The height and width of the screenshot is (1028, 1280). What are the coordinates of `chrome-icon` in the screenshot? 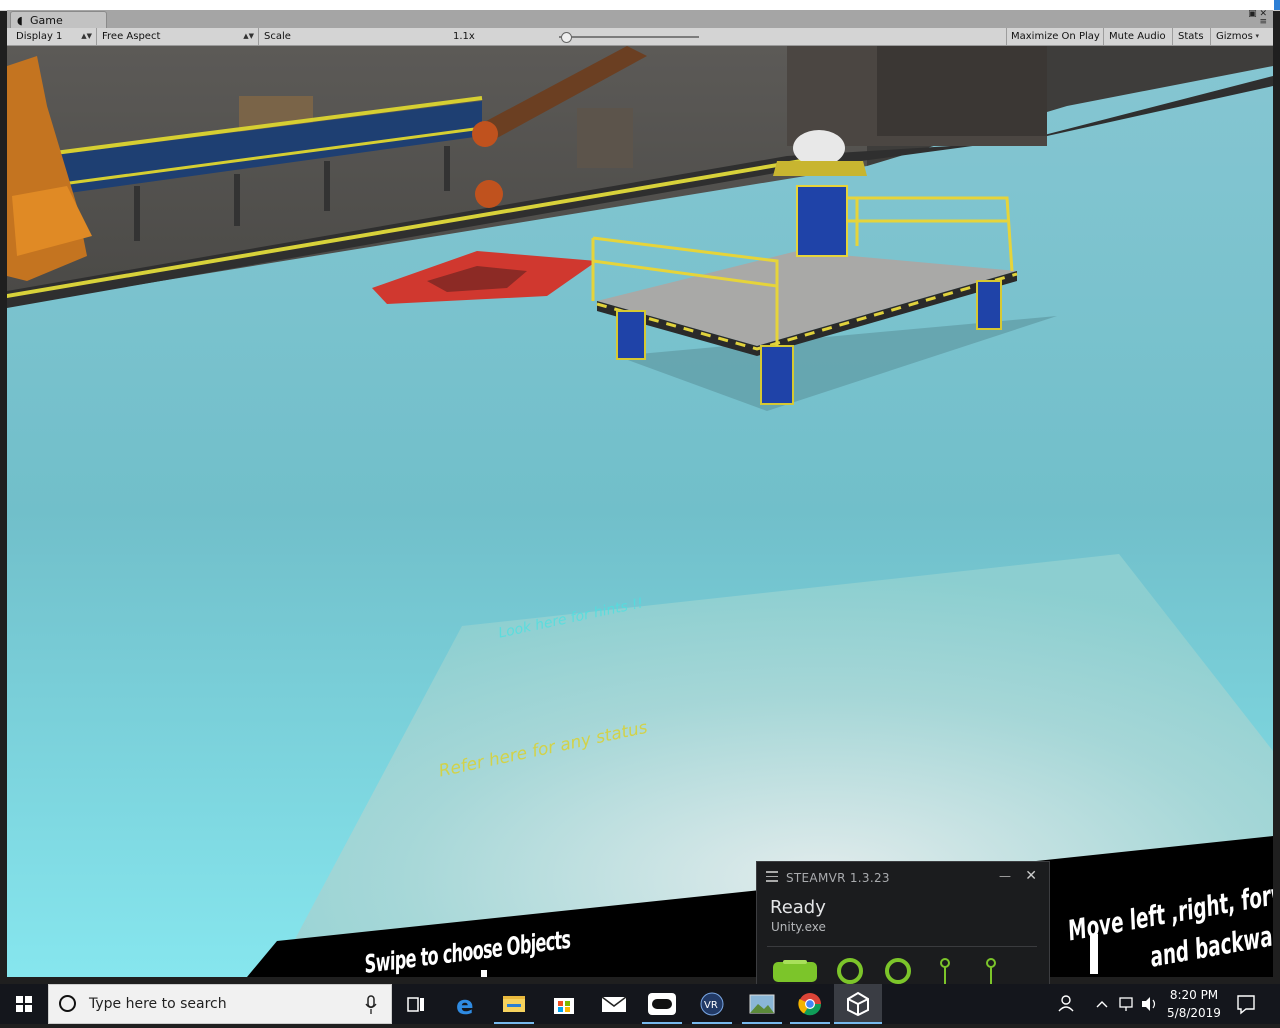 It's located at (810, 1004).